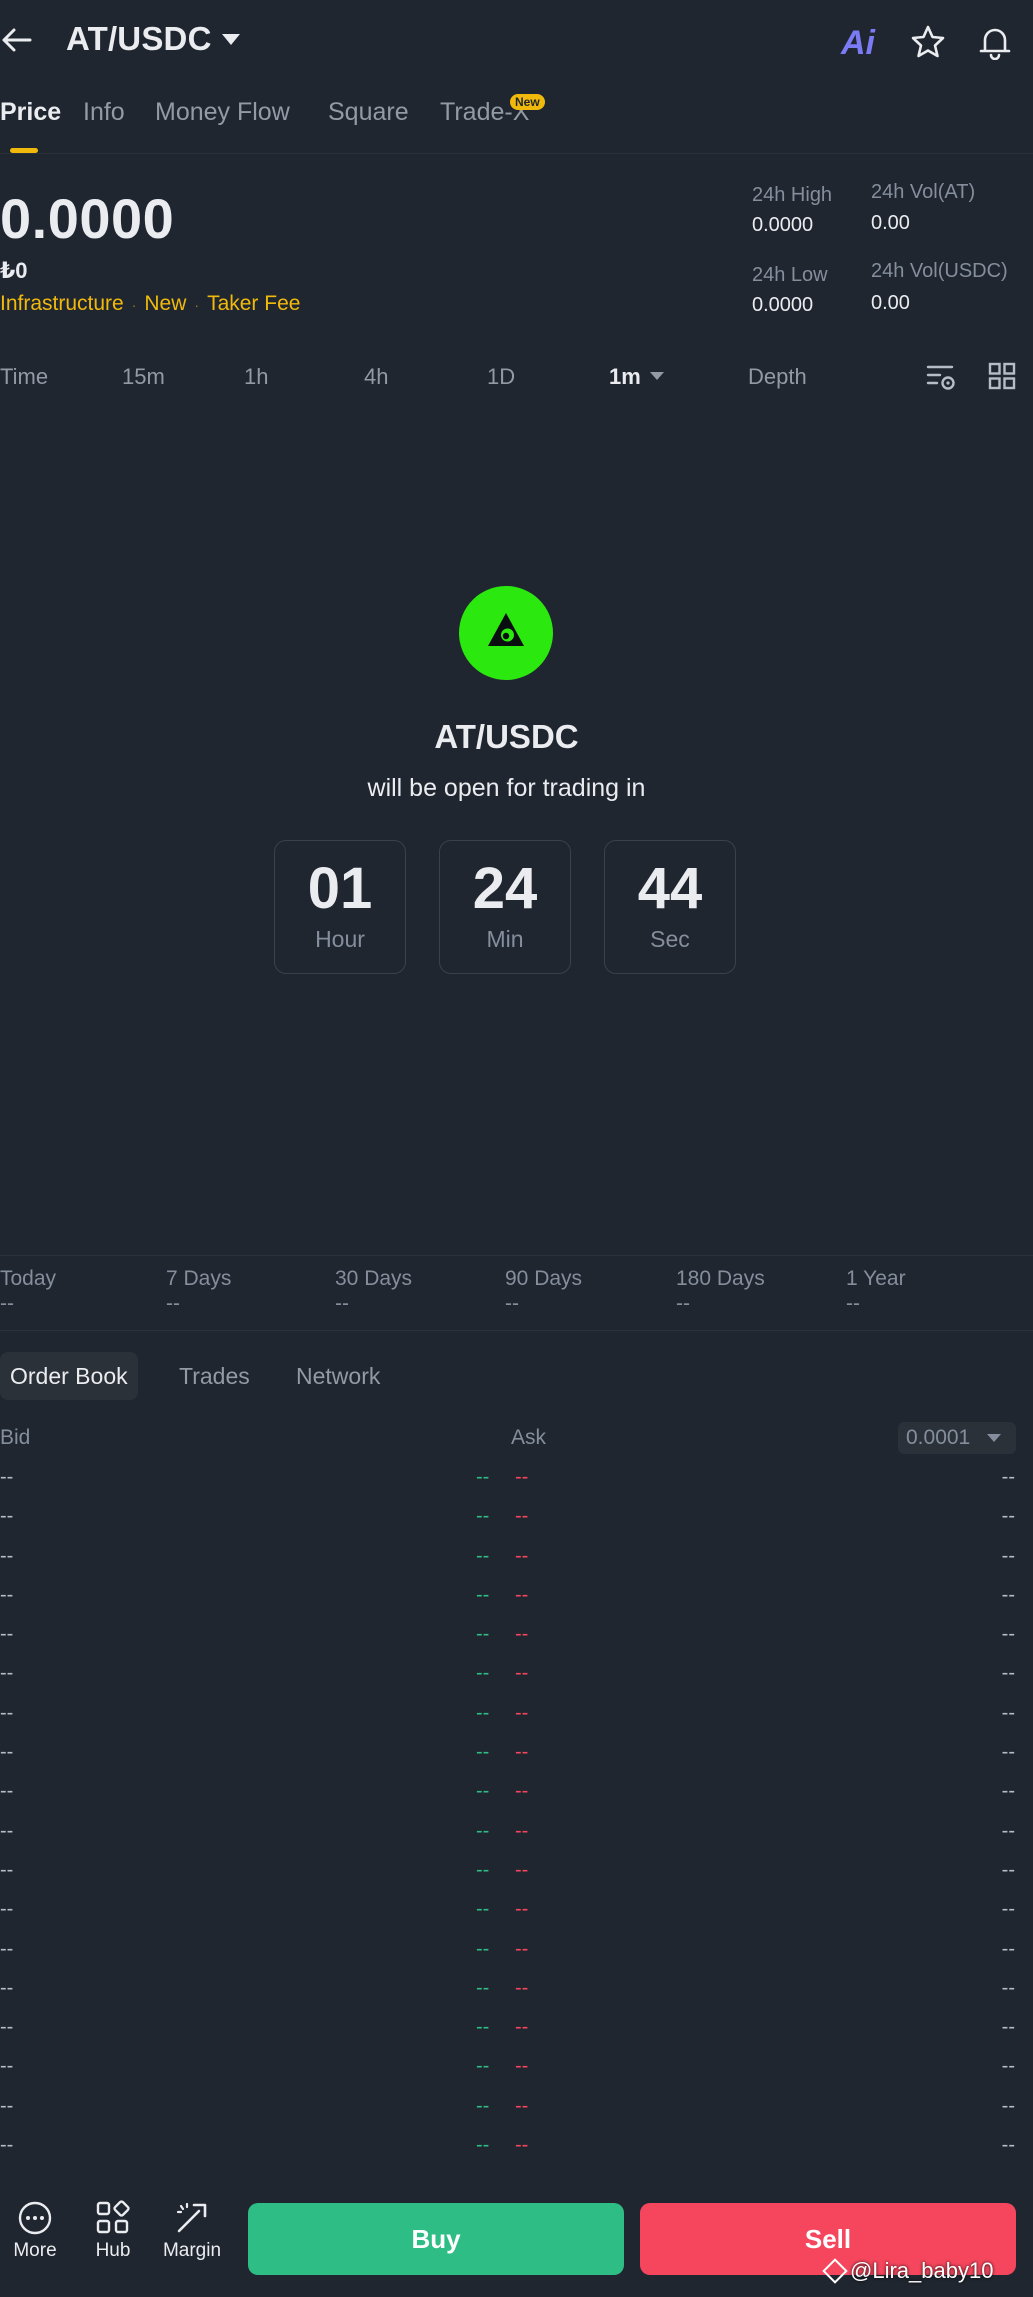 The width and height of the screenshot is (1033, 2297). Describe the element at coordinates (368, 112) in the screenshot. I see `tab-square: Square` at that location.